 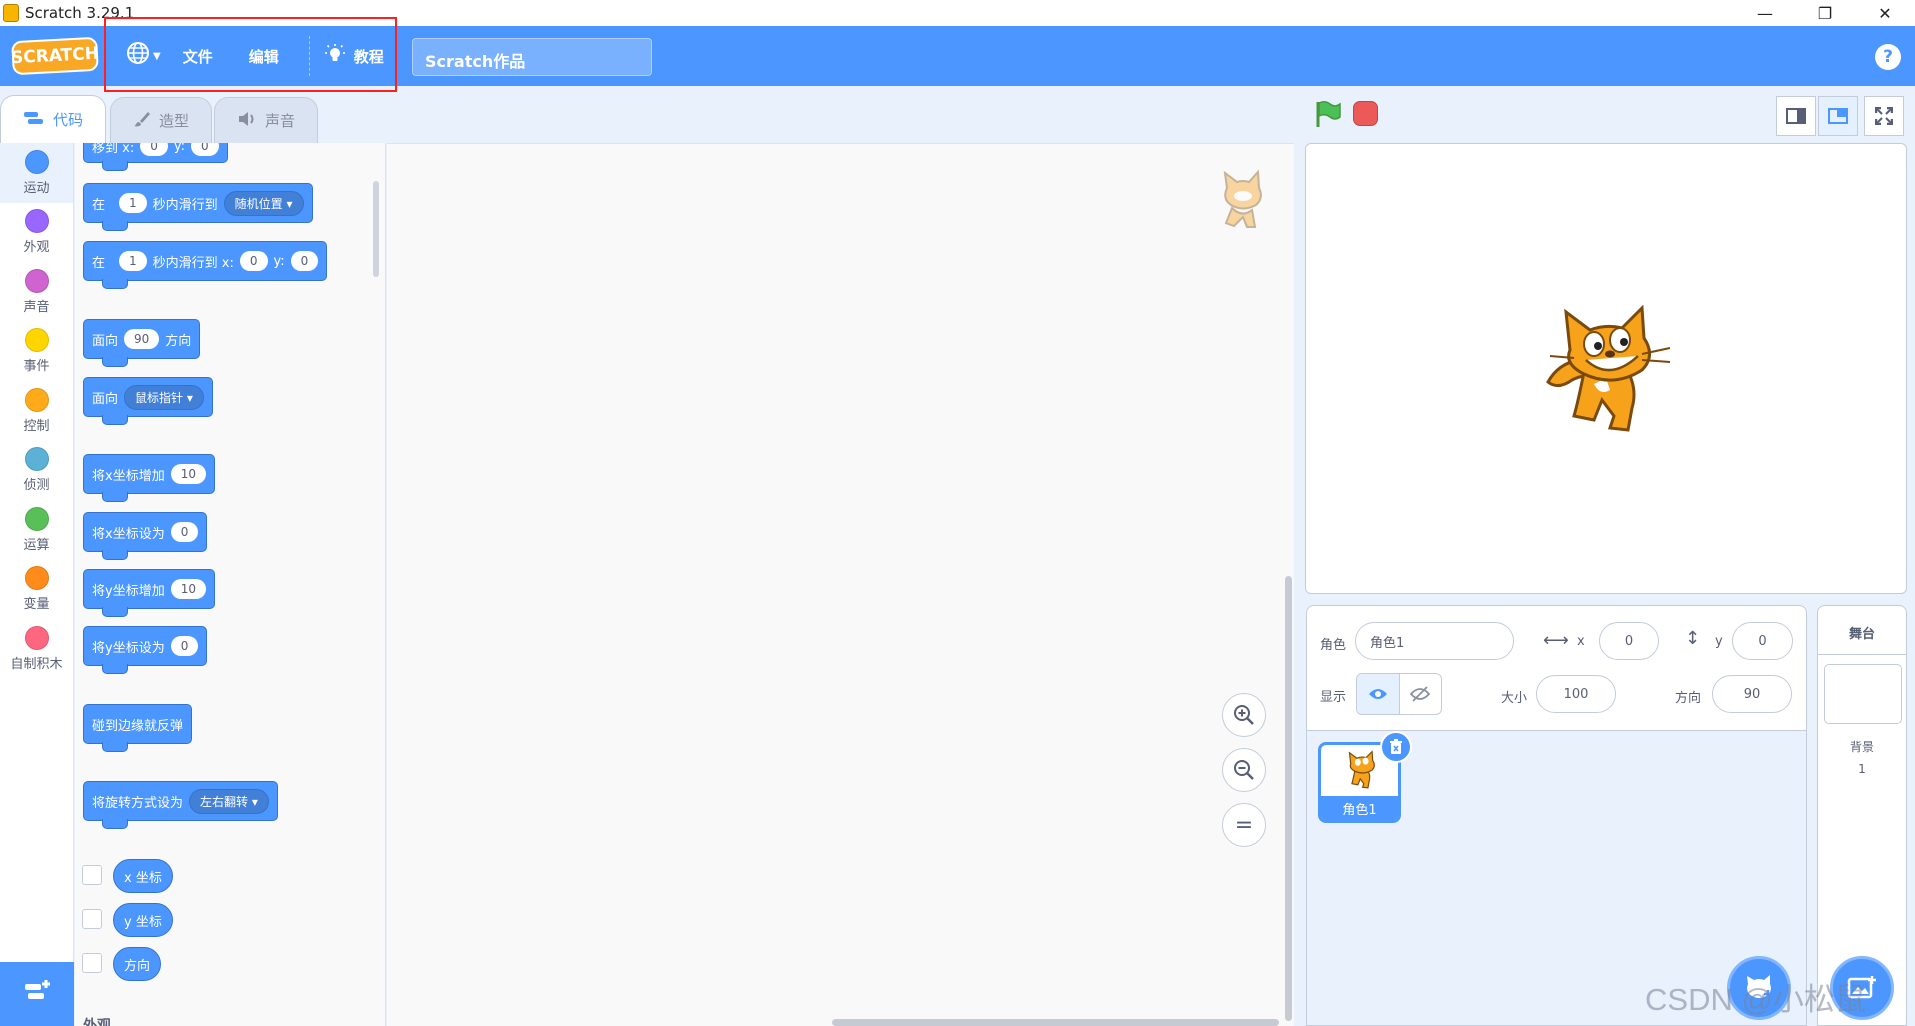 I want to click on size-input: 100, so click(x=1576, y=694).